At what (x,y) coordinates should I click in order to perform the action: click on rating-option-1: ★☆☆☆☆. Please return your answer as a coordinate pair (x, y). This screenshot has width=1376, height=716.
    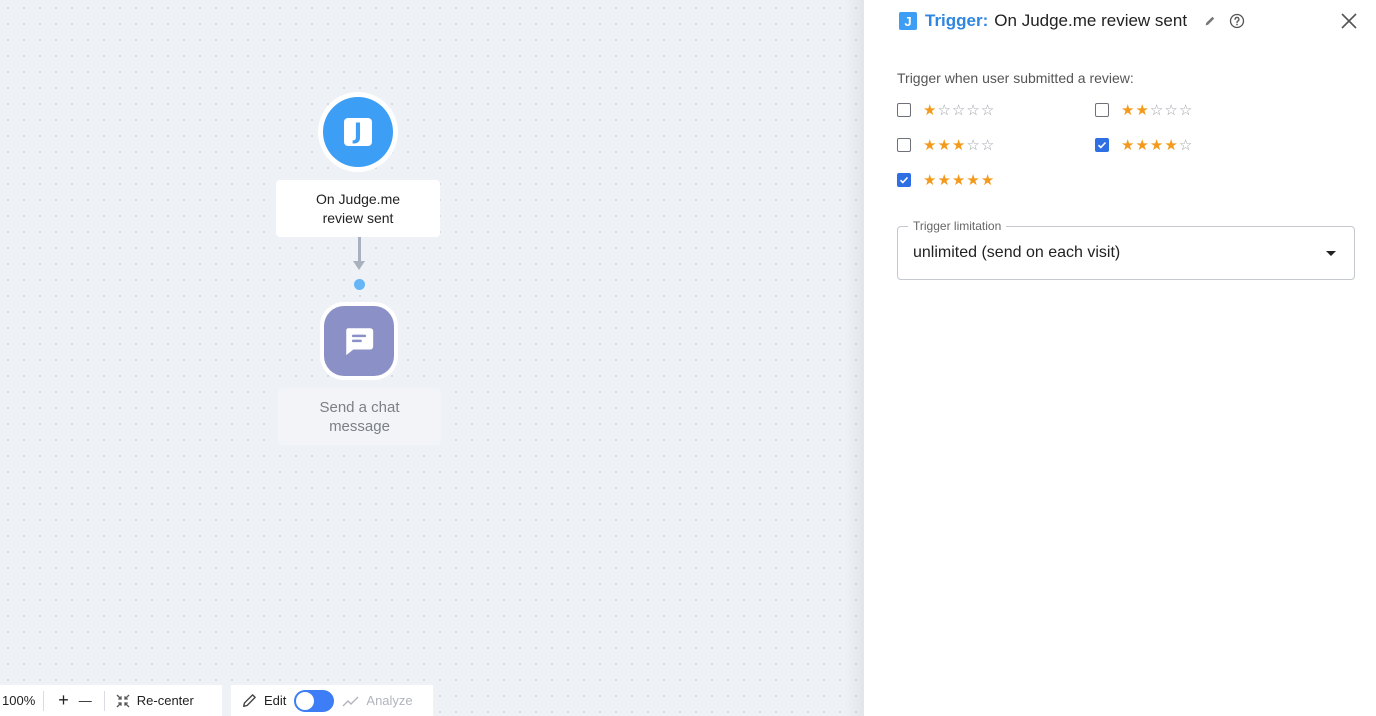
    Looking at the image, I should click on (946, 110).